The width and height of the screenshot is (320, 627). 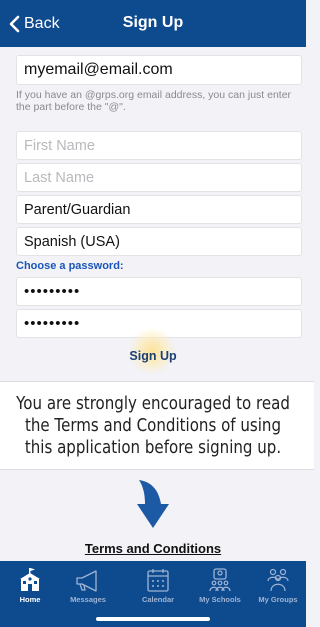 What do you see at coordinates (159, 70) in the screenshot?
I see `email-field: myemail@email.com` at bounding box center [159, 70].